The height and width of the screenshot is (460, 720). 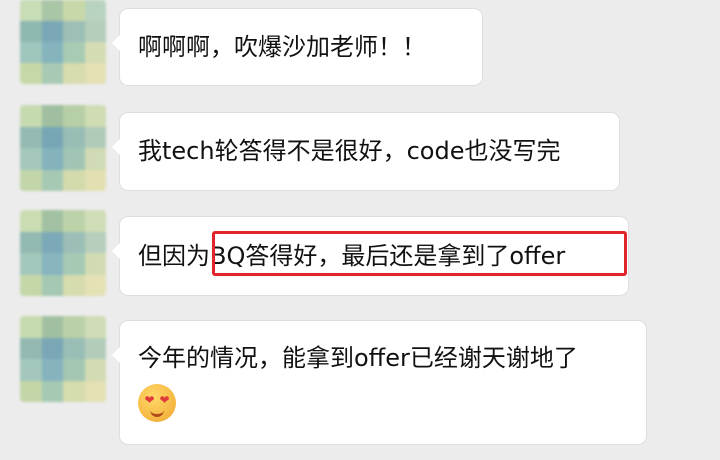 I want to click on message-text-highlighted: BQ答得好，最后还是拿到了offer, so click(x=388, y=256).